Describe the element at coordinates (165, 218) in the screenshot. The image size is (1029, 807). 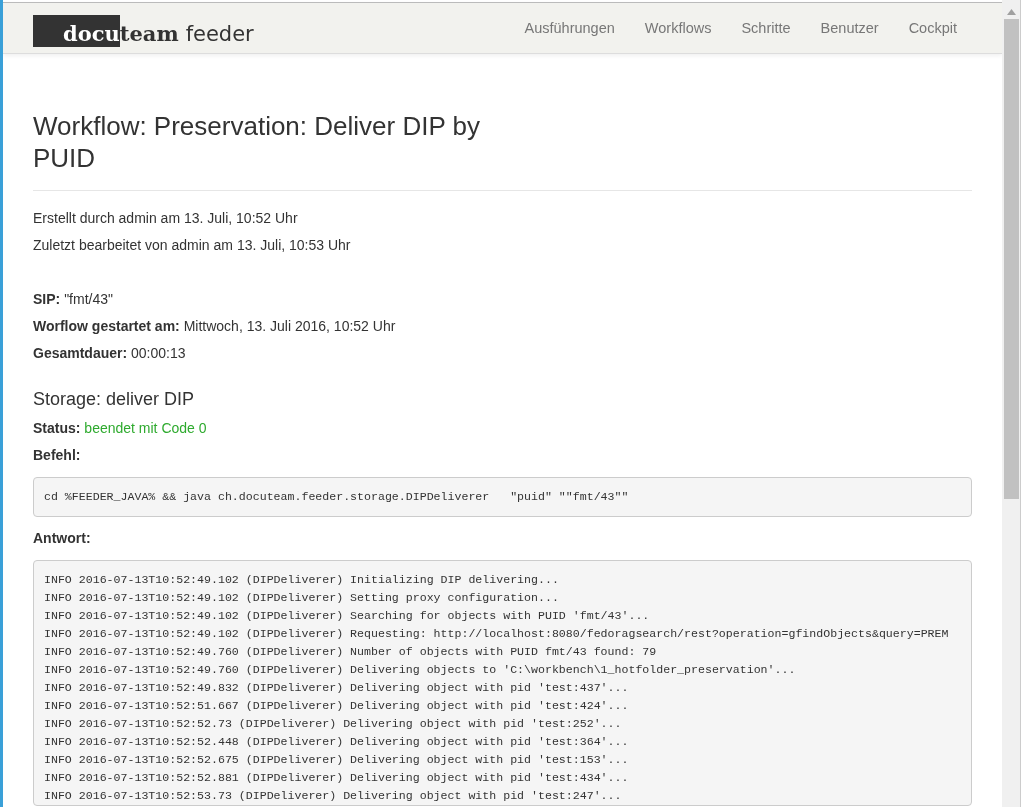
I see `meta-text: Erstellt durch admin am 13. Juli, 10:52 Uhr` at that location.